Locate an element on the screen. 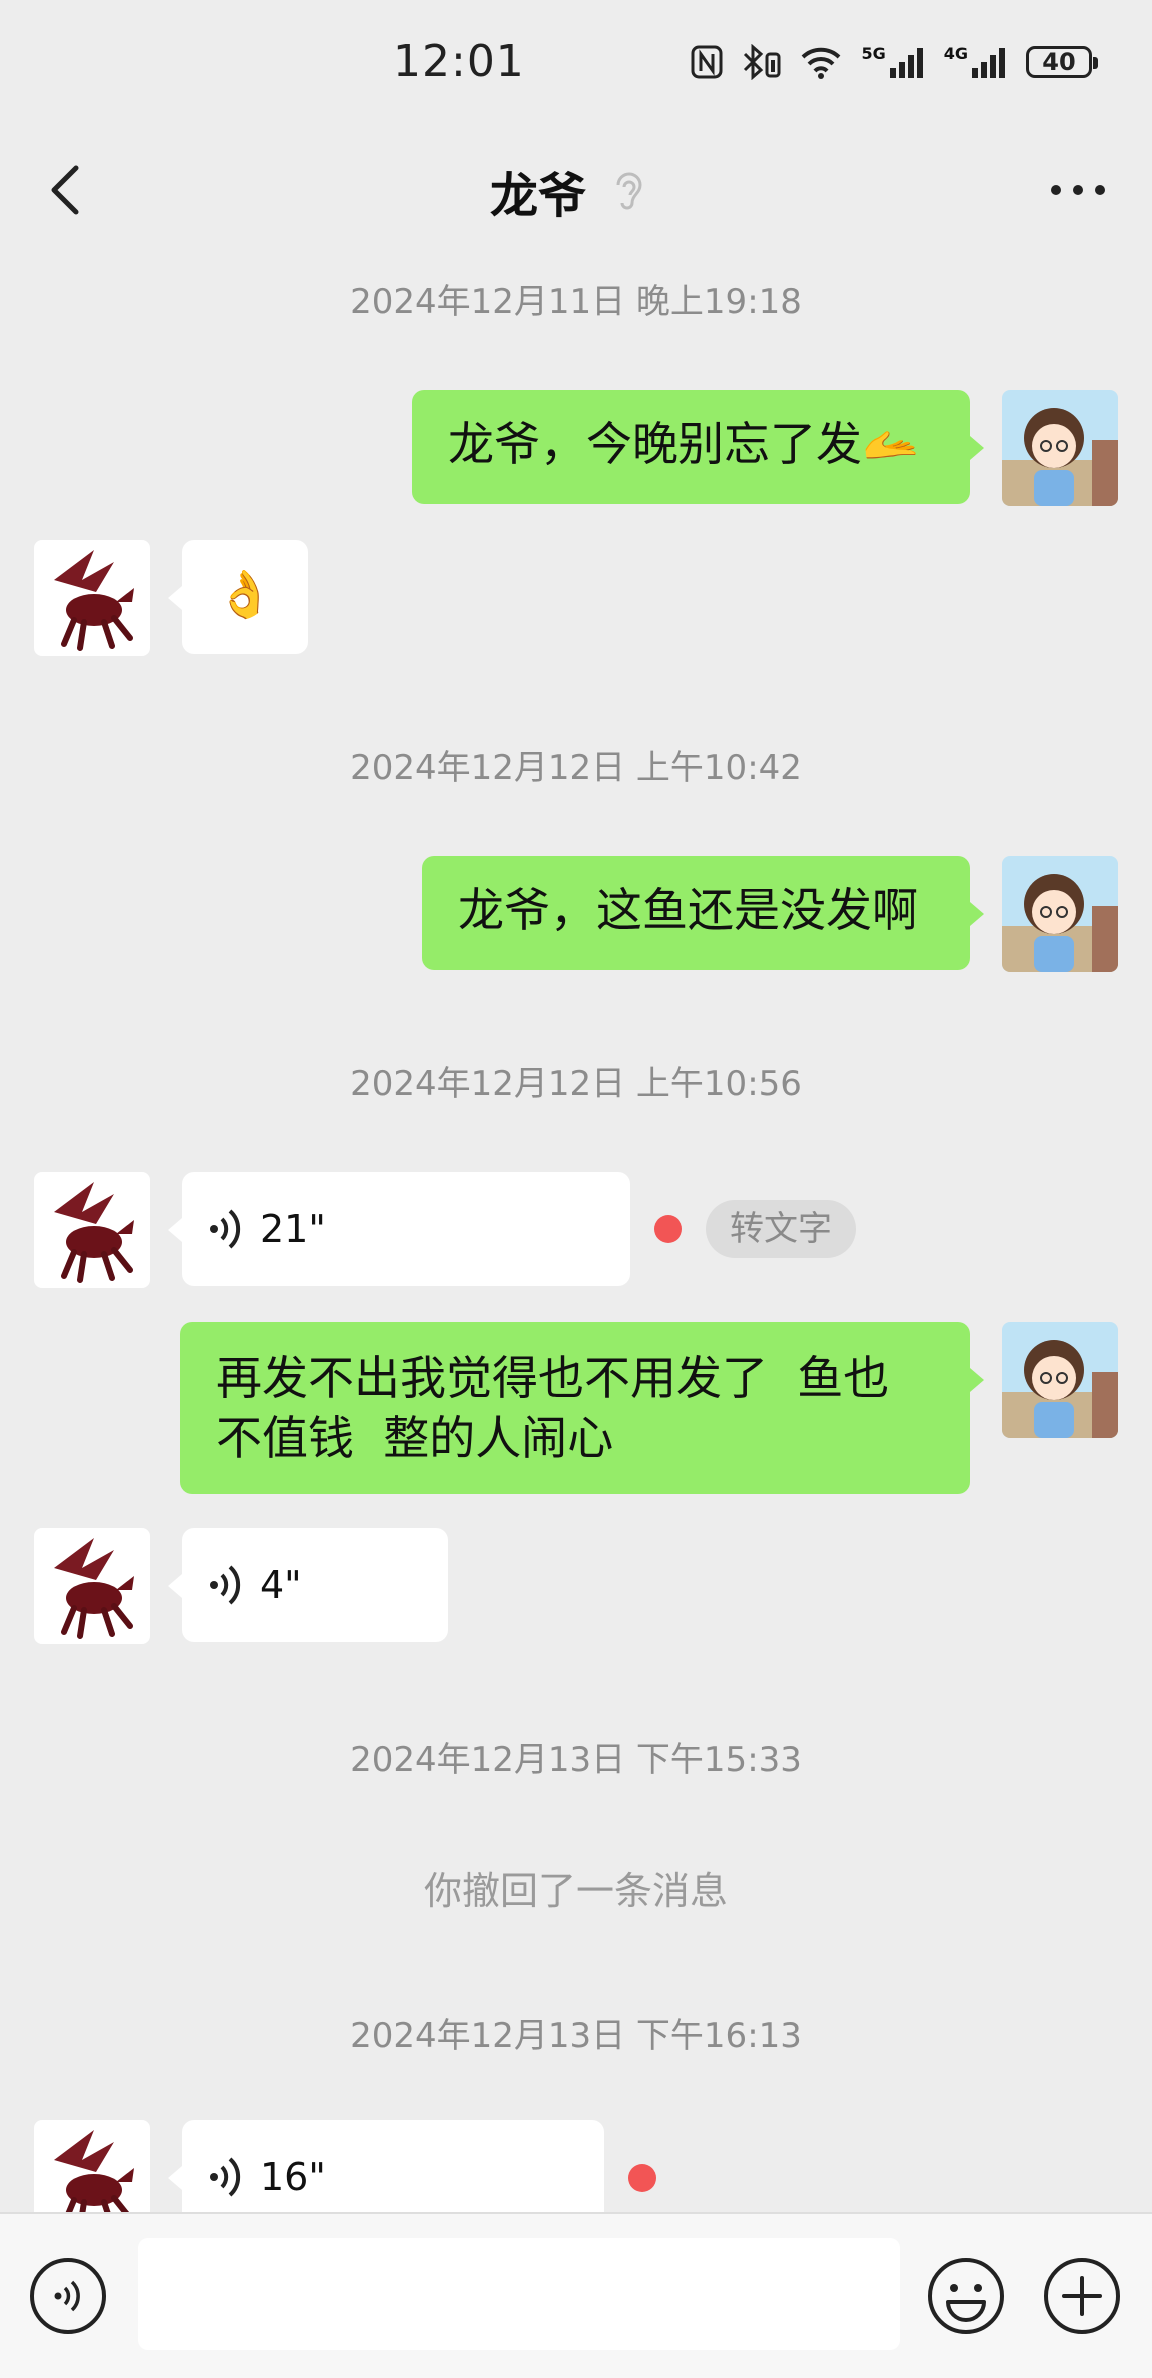 The image size is (1152, 2378). title-group: 龙爷 is located at coordinates (568, 191).